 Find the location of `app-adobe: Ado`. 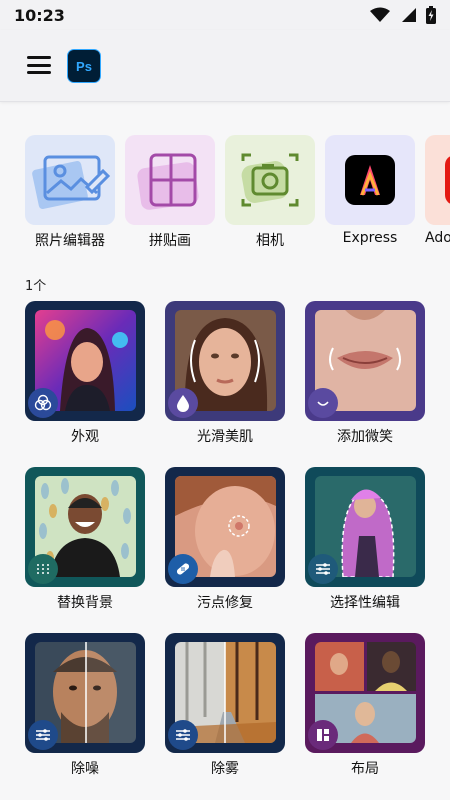

app-adobe: Ado is located at coordinates (437, 190).